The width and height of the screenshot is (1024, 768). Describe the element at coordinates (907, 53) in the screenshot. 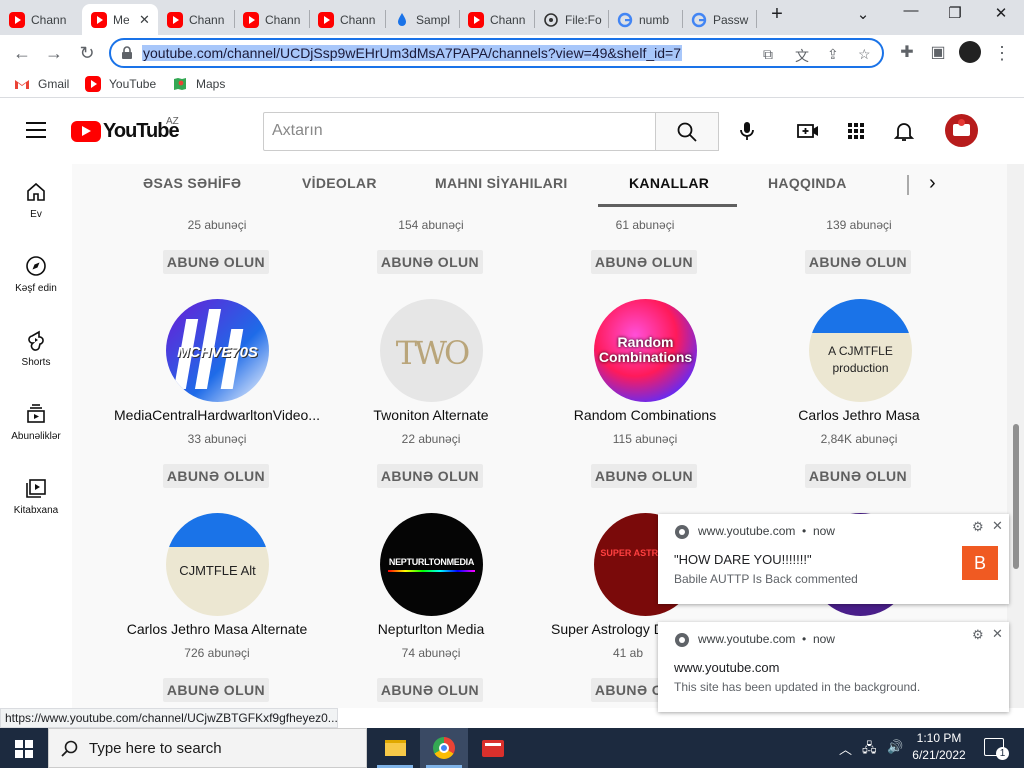

I see `extensions-icon: ✚` at that location.